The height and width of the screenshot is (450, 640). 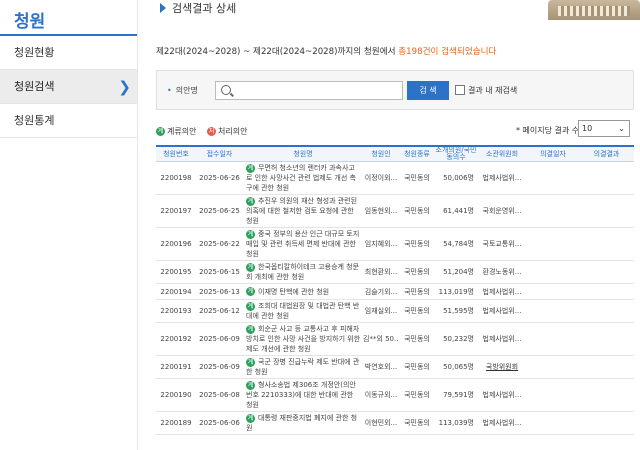 I want to click on cell-received-date: 2025-06-12, so click(x=219, y=311).